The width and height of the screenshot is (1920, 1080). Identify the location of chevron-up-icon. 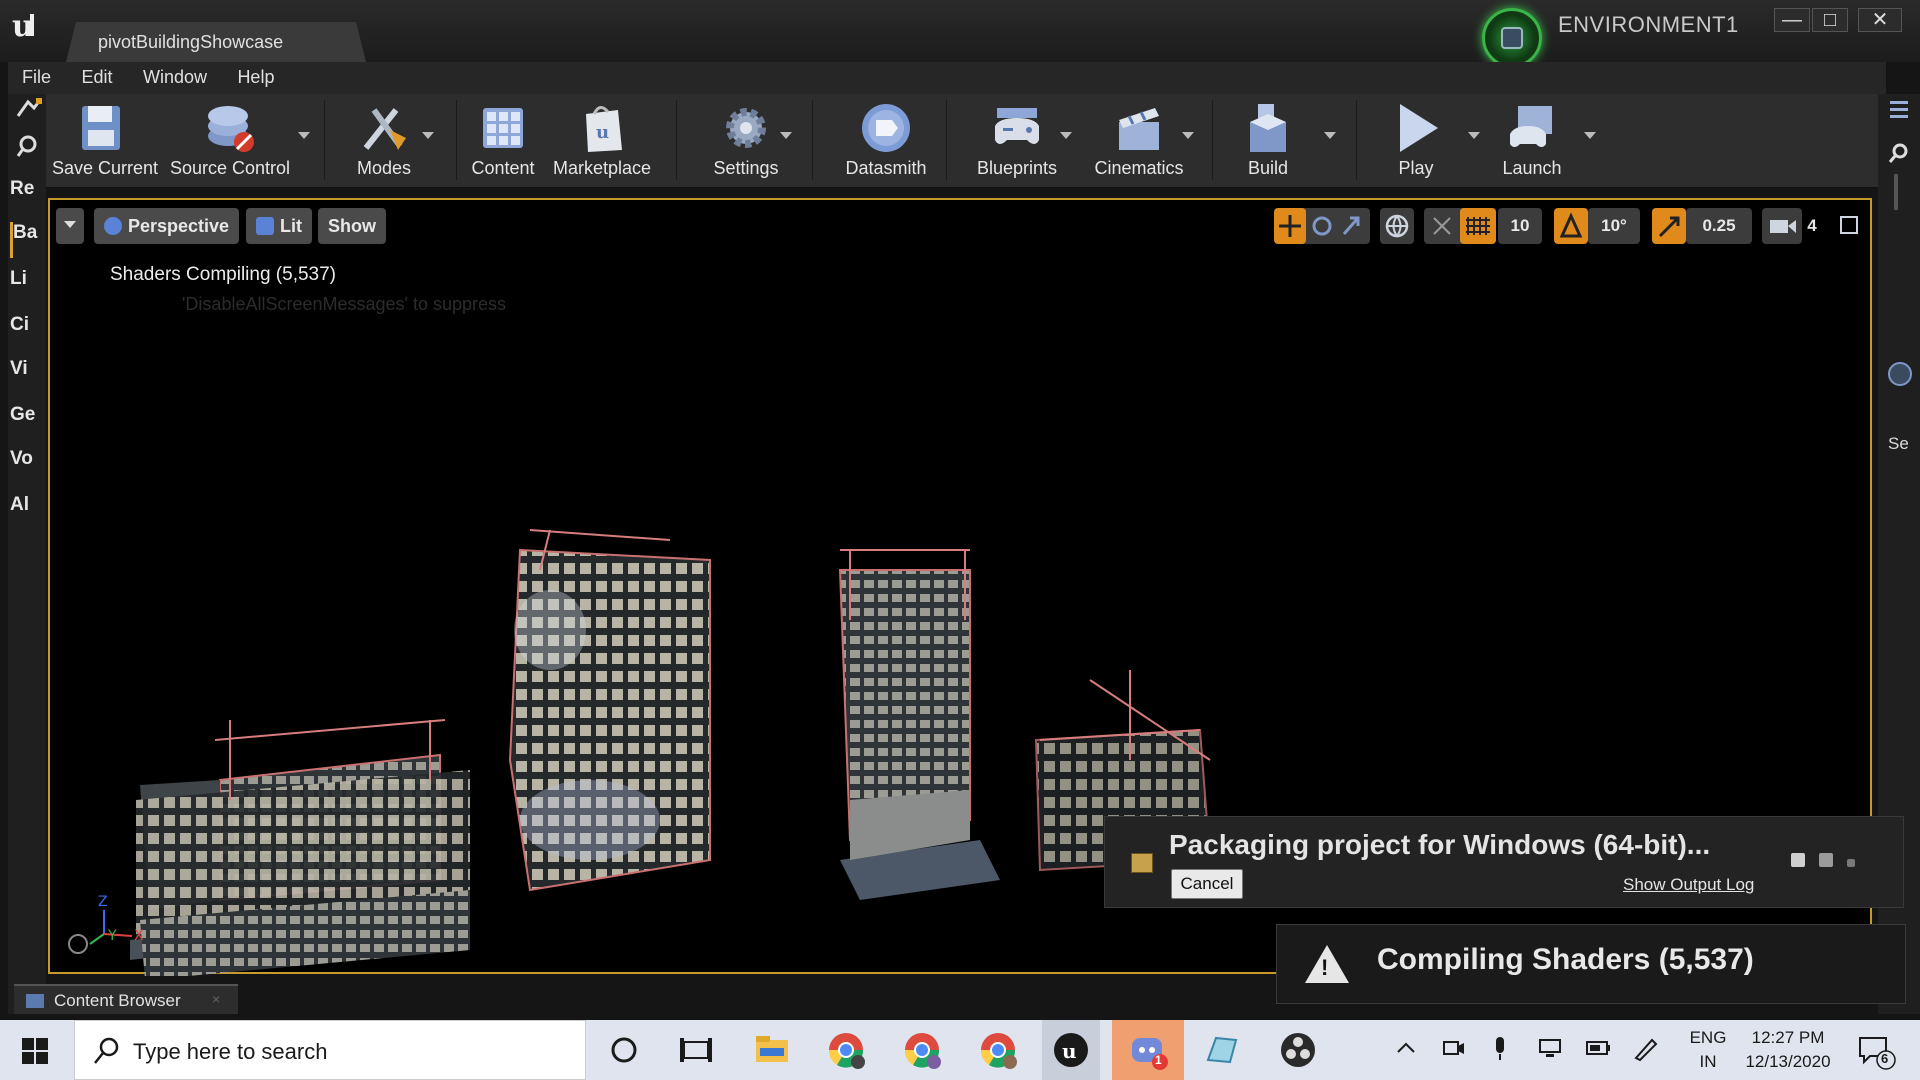
(1406, 1048).